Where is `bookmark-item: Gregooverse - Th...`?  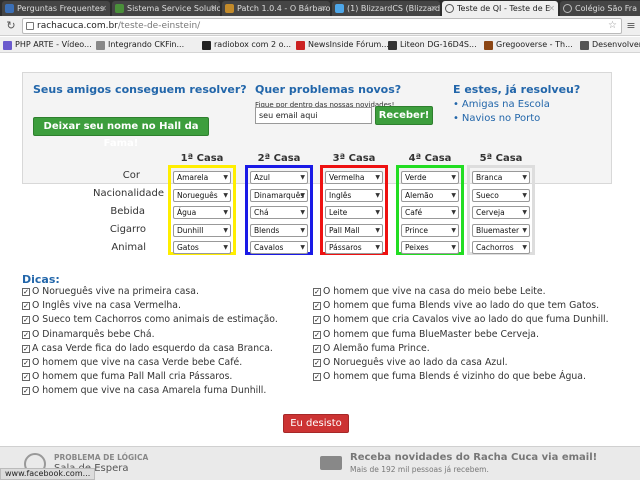 bookmark-item: Gregooverse - Th... is located at coordinates (528, 45).